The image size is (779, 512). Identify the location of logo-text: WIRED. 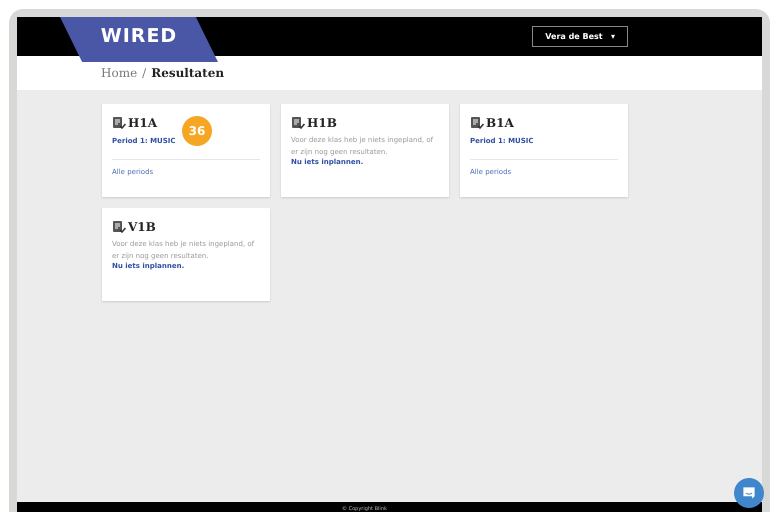
(139, 35).